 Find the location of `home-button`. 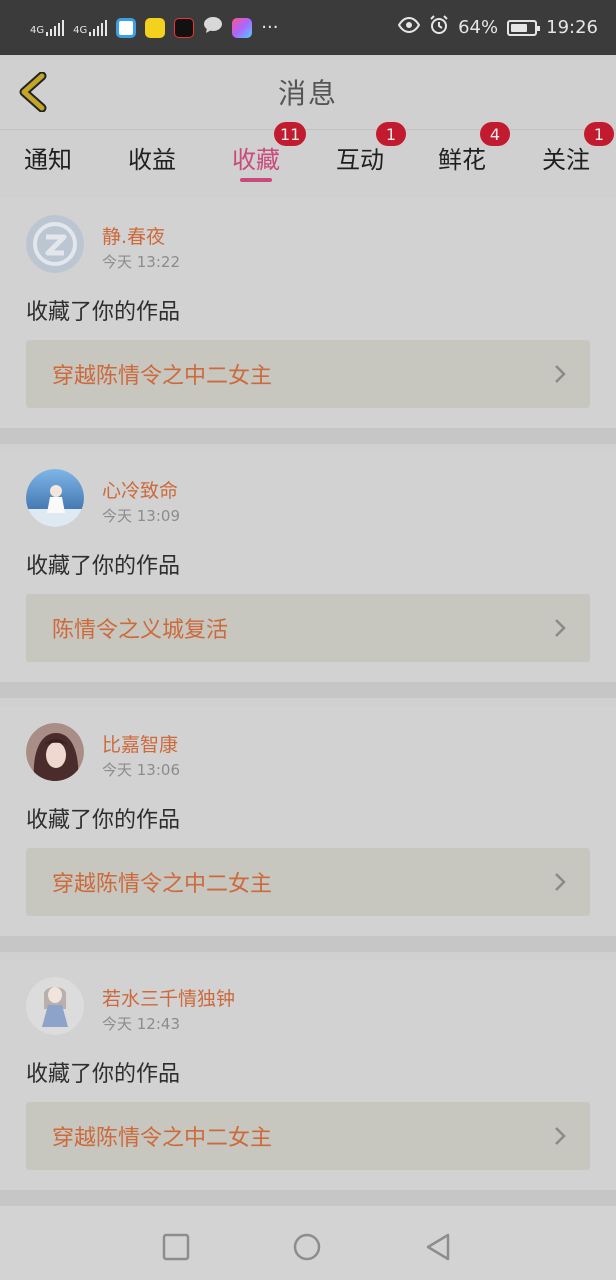

home-button is located at coordinates (307, 1247).